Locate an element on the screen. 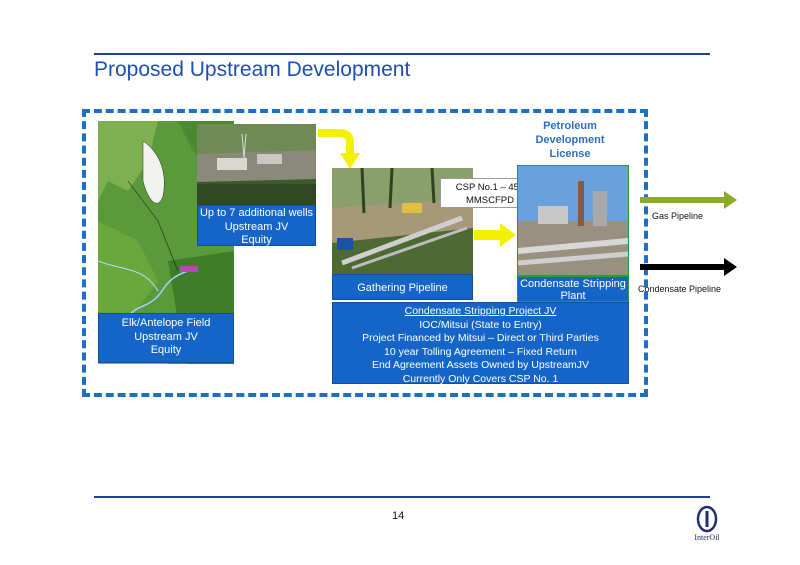 The width and height of the screenshot is (800, 565). gathering-pipeline-box: Gathering Pipeline is located at coordinates (402, 287).